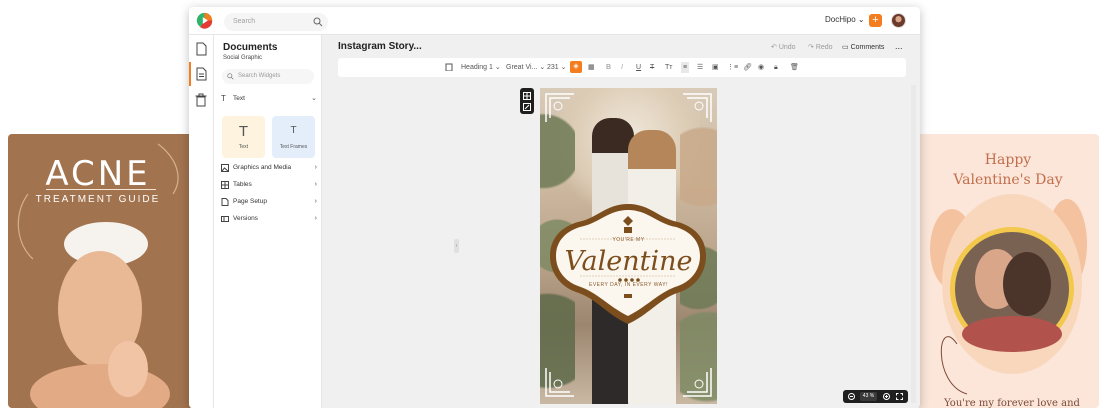 This screenshot has height=408, width=1109. What do you see at coordinates (98, 199) in the screenshot?
I see `acne-subtitle: TREATMENT GUIDE` at bounding box center [98, 199].